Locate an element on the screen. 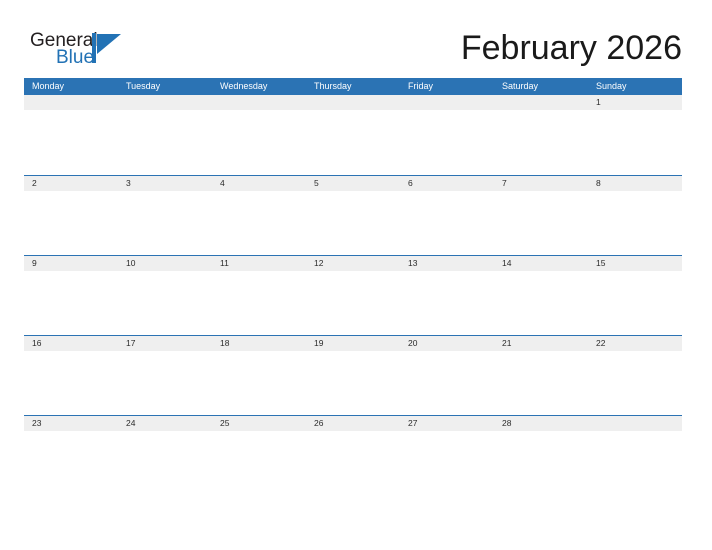 This screenshot has height=550, width=712. calendar-day-cell: 17 is located at coordinates (165, 343).